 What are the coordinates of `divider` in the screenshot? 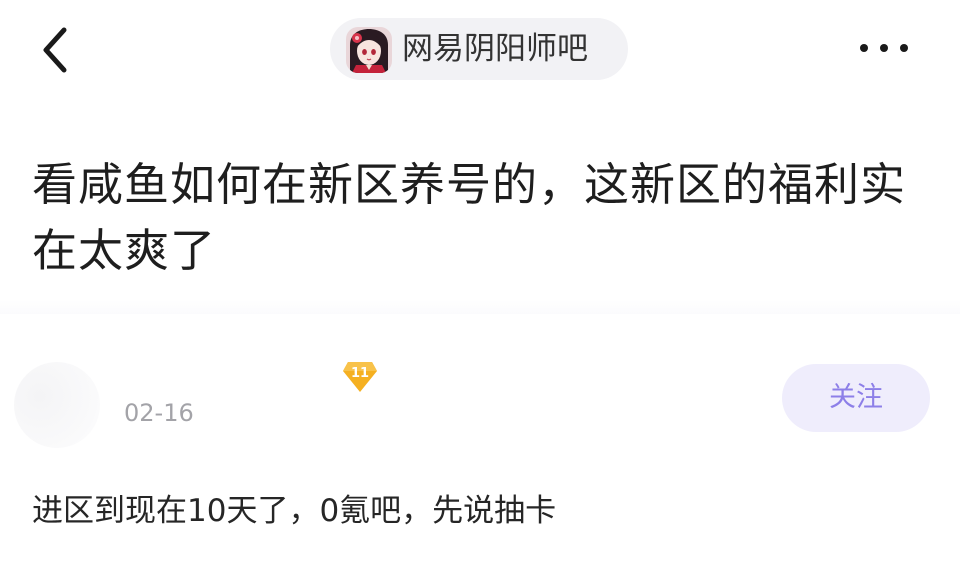 It's located at (480, 307).